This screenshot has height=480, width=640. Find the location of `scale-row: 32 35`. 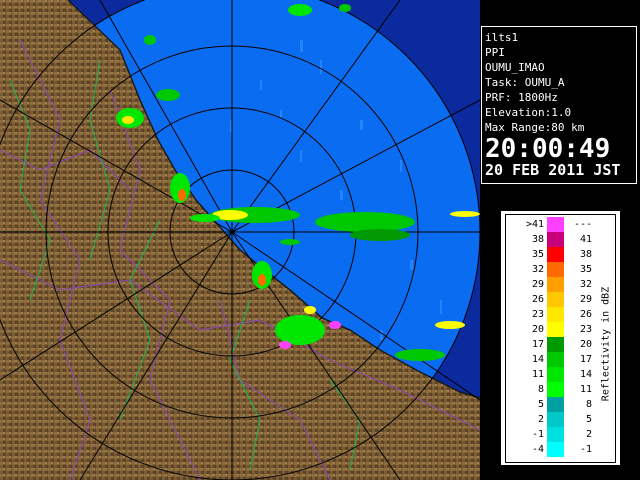

scale-row: 32 35 is located at coordinates (560, 269).